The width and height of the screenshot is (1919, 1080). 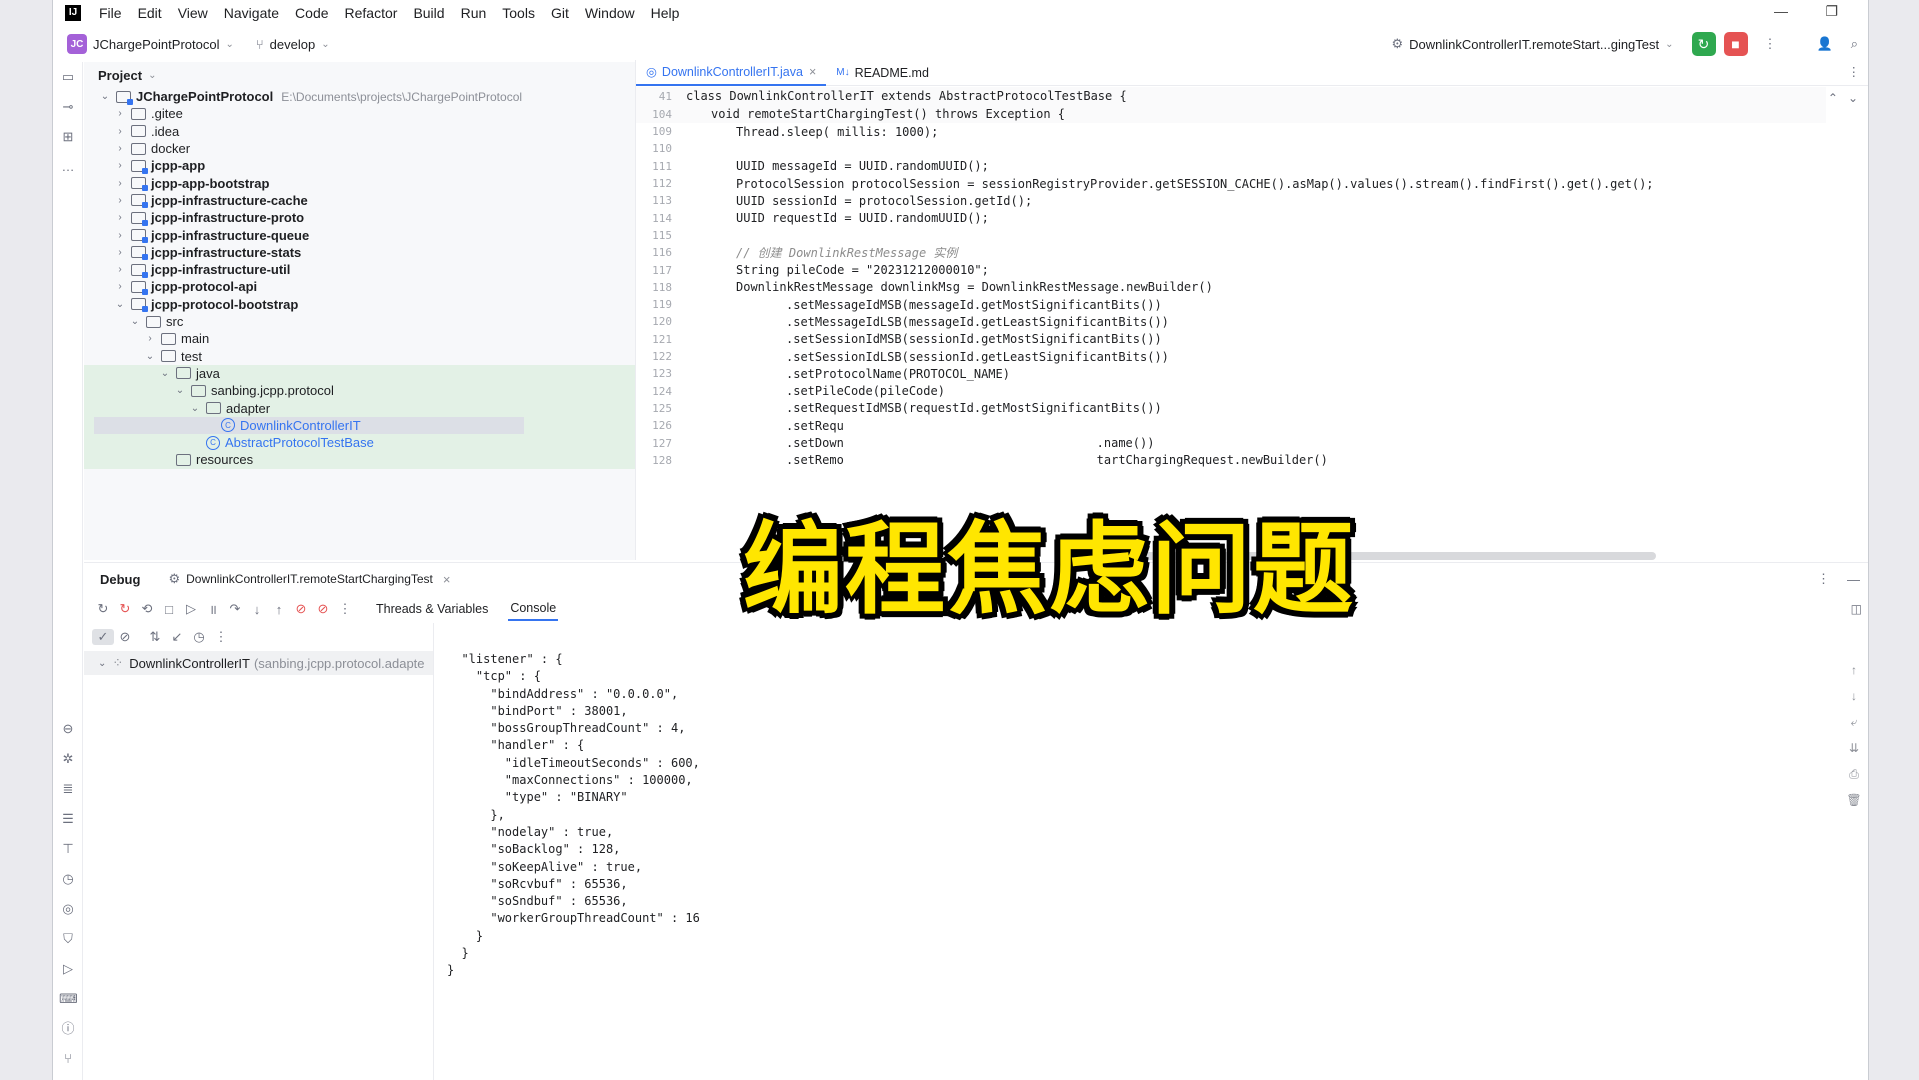 What do you see at coordinates (68, 1029) in the screenshot?
I see `info-icon: ⓘ` at bounding box center [68, 1029].